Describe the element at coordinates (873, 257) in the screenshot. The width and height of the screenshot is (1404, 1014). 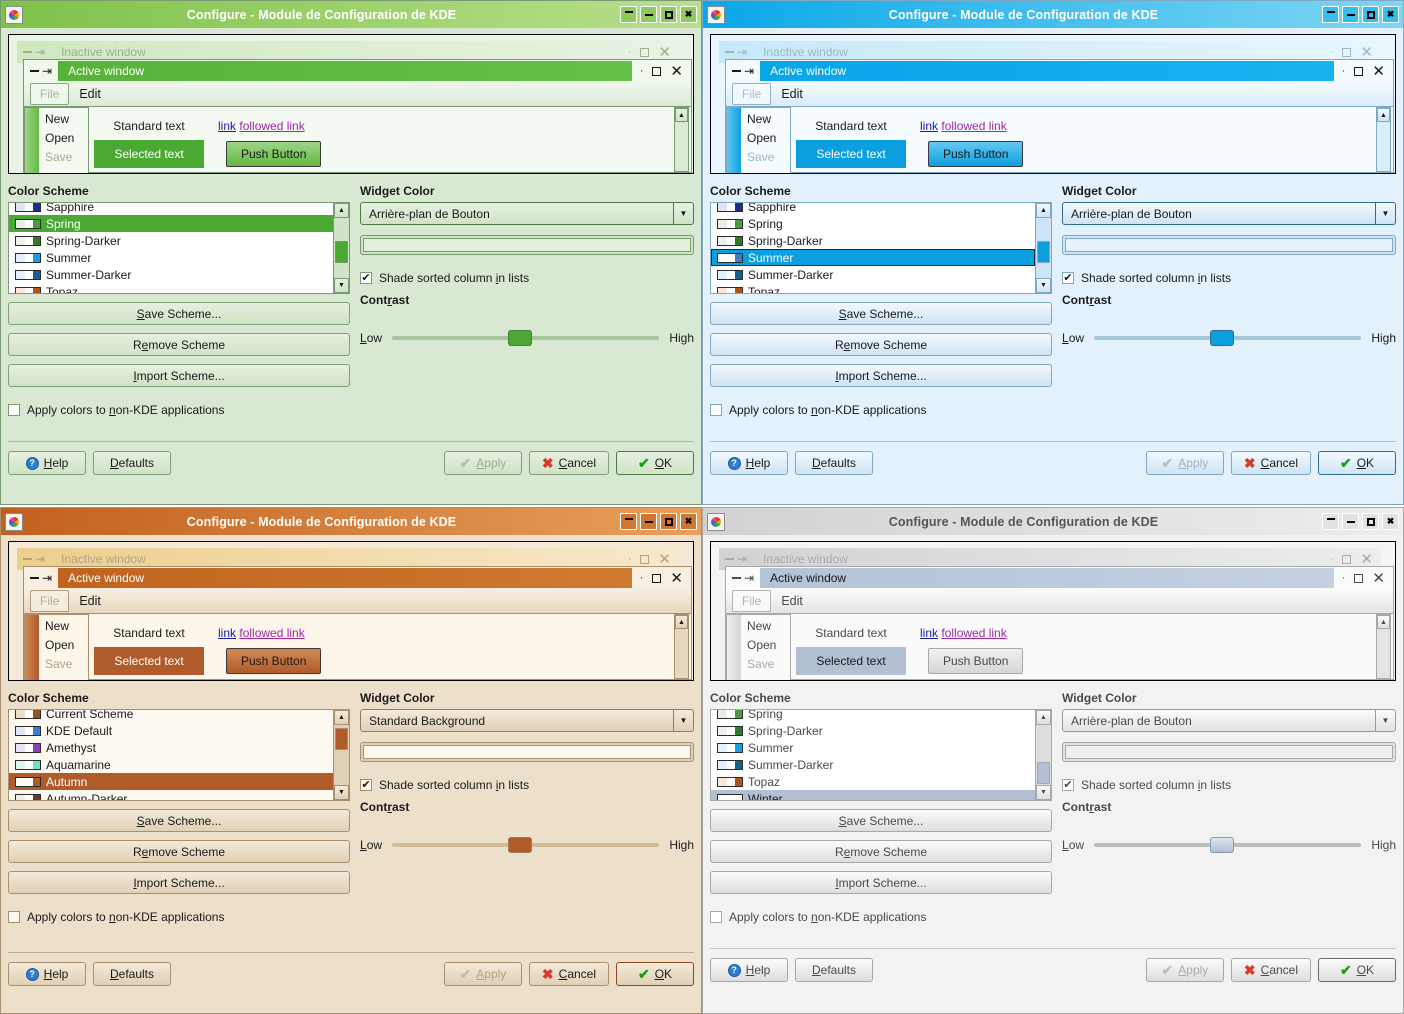
I see `list-item: Summer` at that location.